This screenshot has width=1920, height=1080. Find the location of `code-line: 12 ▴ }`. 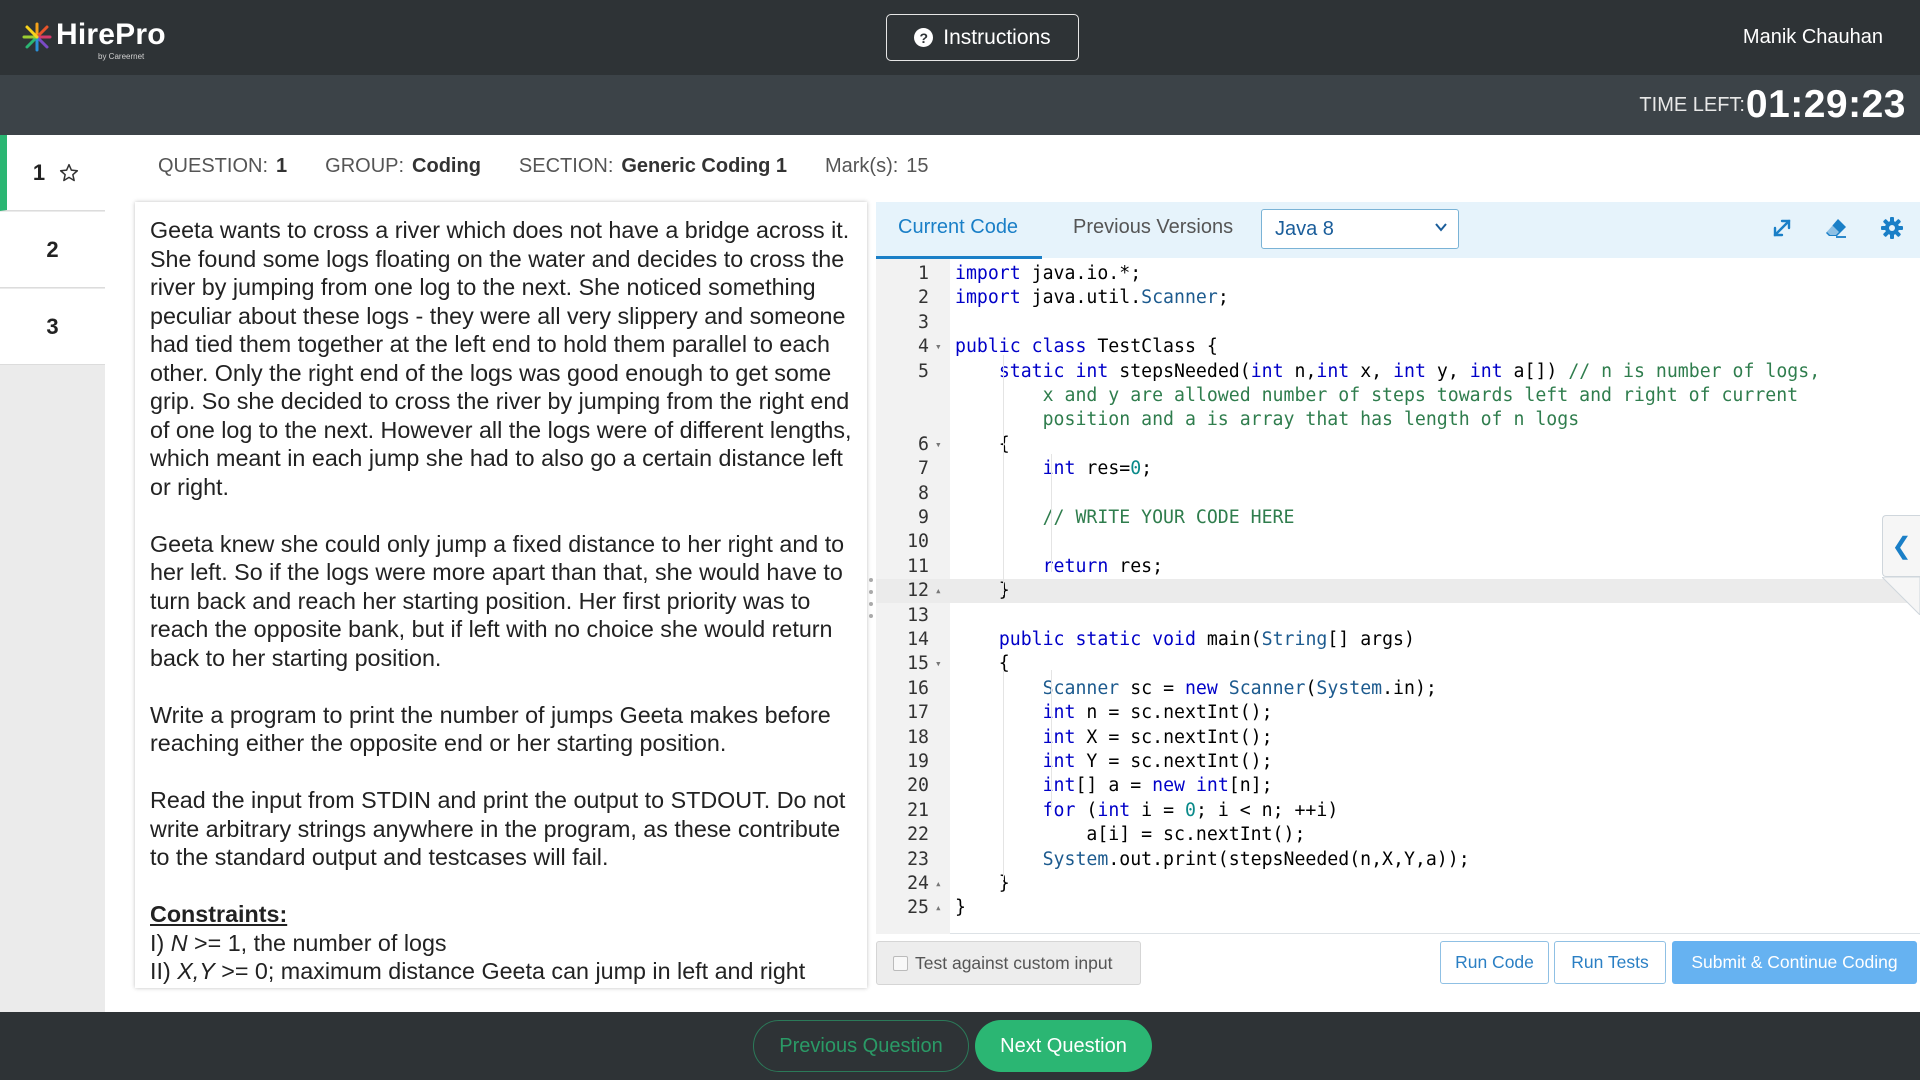

code-line: 12 ▴ } is located at coordinates (1398, 591).